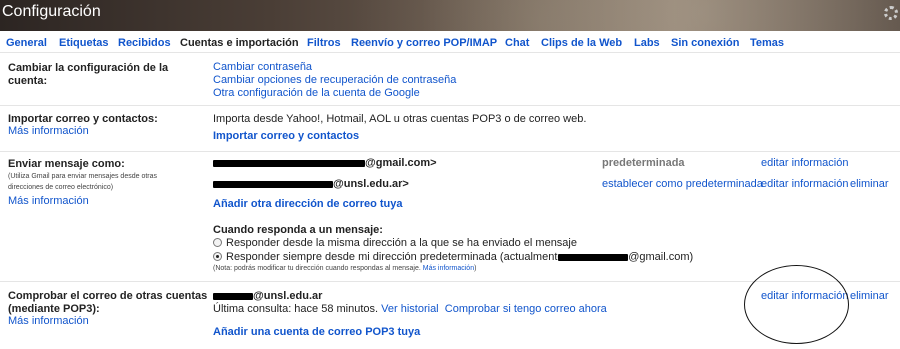 The height and width of the screenshot is (349, 900). I want to click on tab-sin-conexion: Sin conexión, so click(705, 43).